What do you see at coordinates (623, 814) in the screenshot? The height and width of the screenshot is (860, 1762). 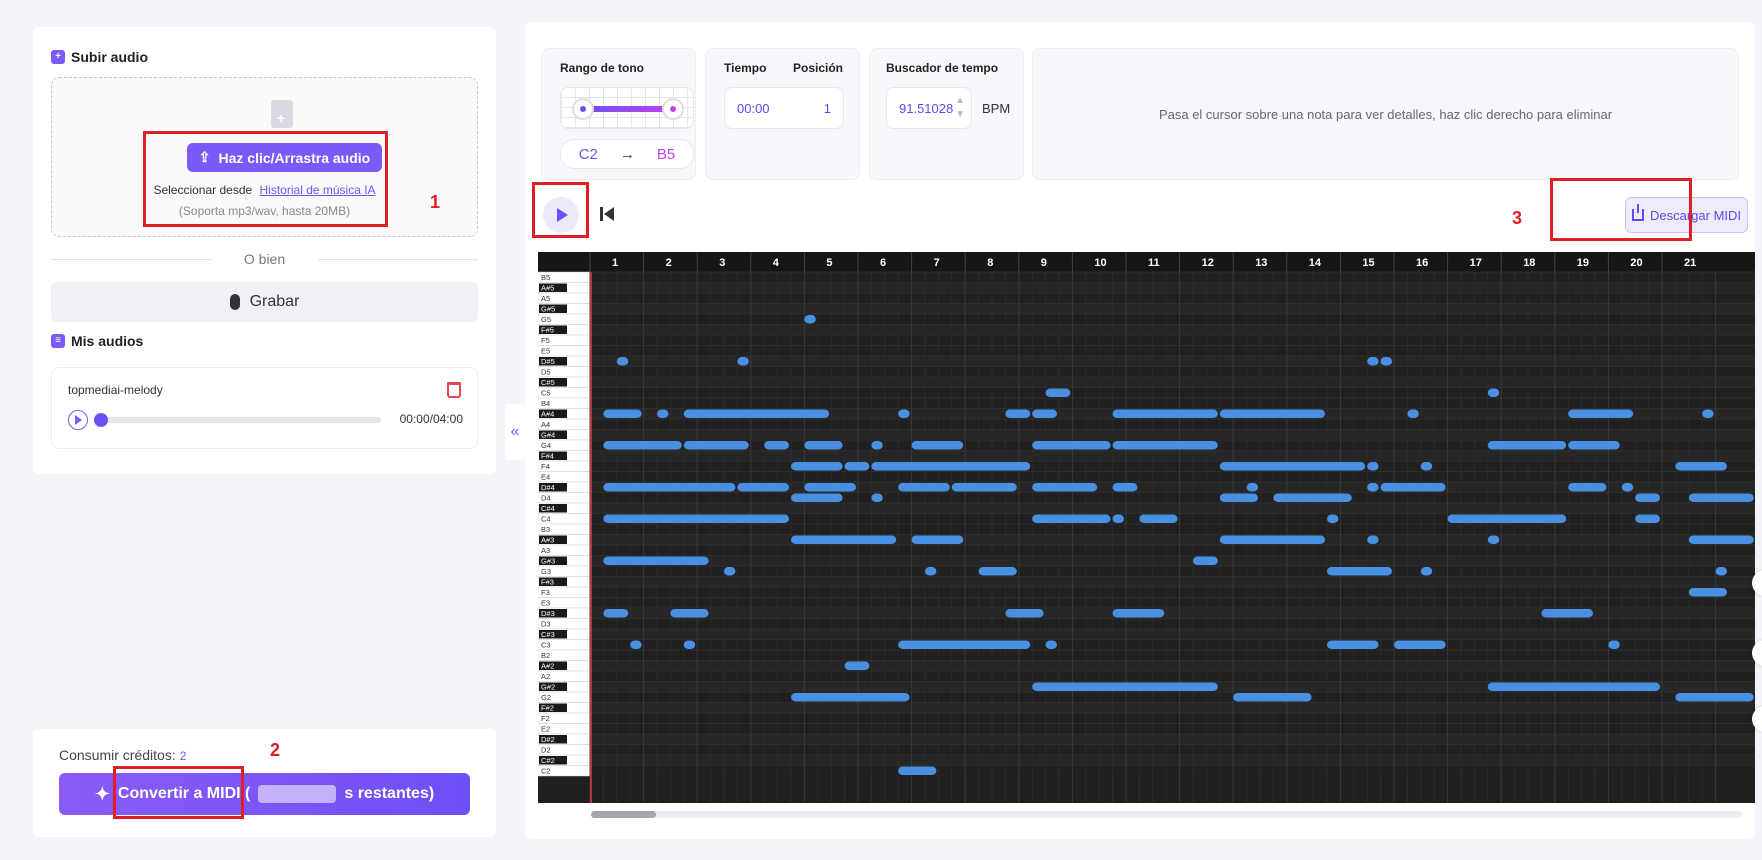 I see `scrollbar-thumb` at bounding box center [623, 814].